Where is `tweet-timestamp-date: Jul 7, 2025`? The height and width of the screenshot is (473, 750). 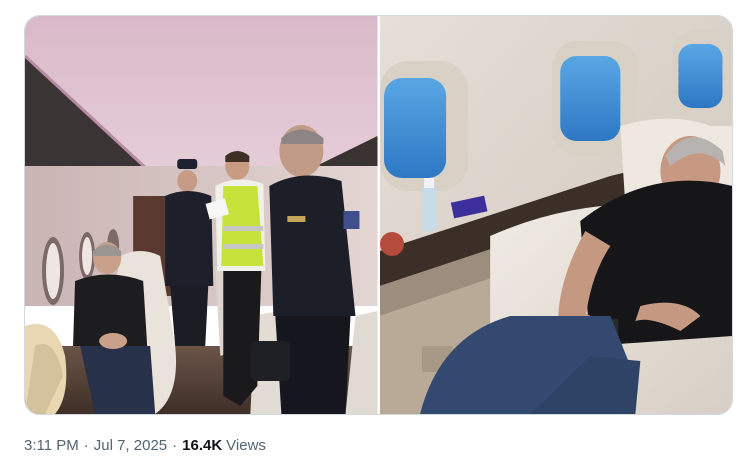
tweet-timestamp-date: Jul 7, 2025 is located at coordinates (130, 445).